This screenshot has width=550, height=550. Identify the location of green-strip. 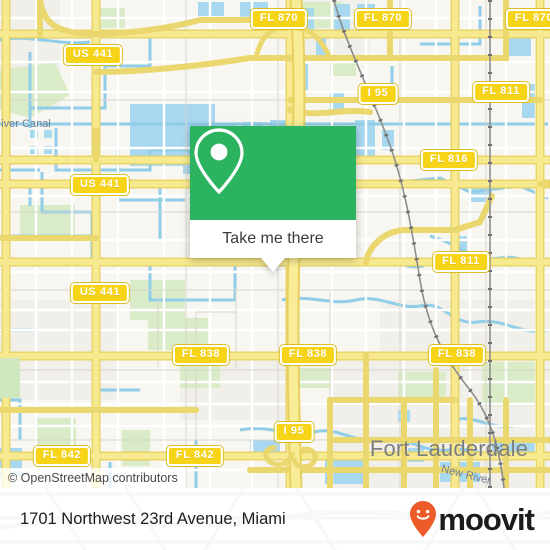
(10, 378).